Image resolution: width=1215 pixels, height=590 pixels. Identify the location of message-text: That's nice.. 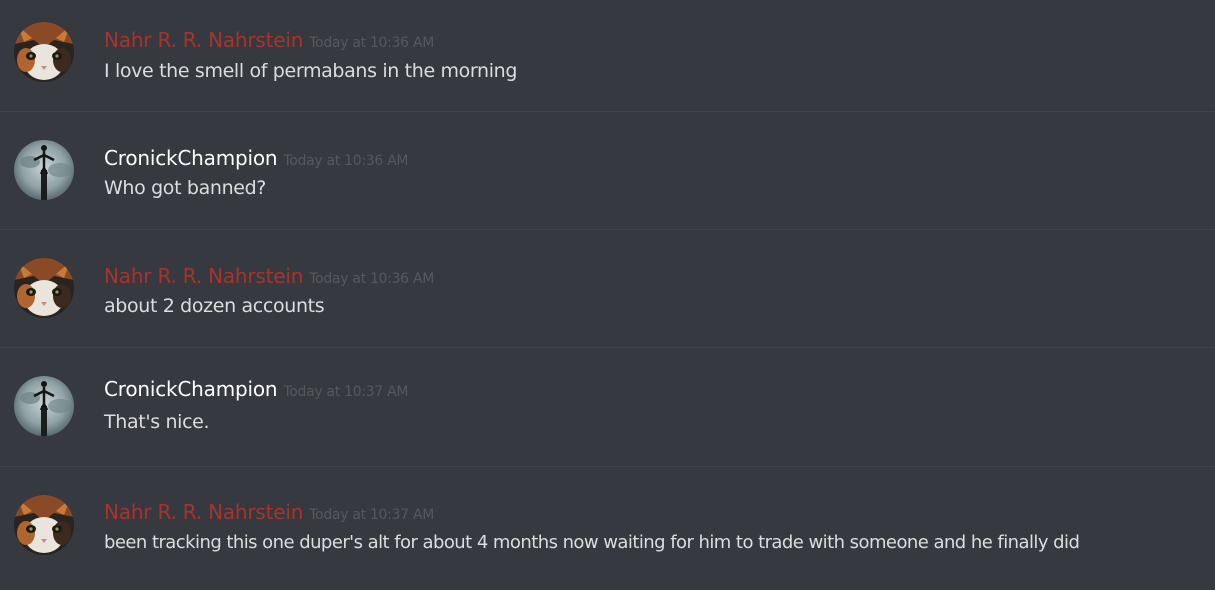
(157, 422).